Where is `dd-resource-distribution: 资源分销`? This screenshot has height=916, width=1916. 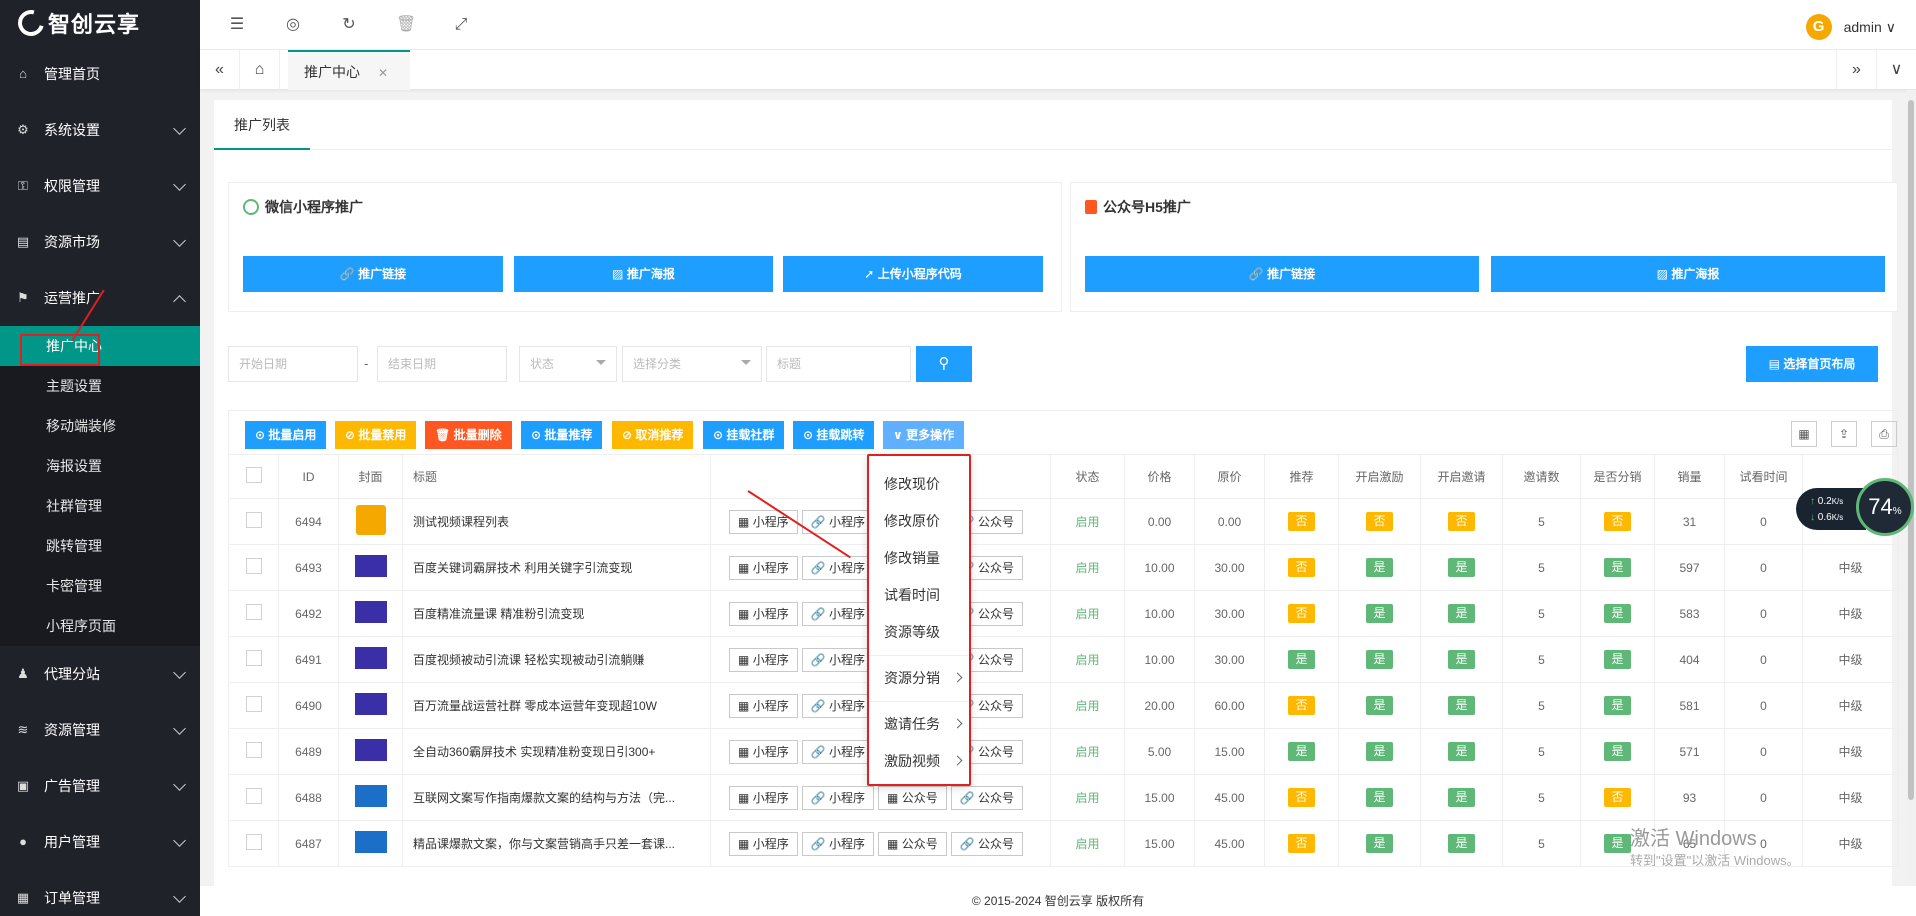 dd-resource-distribution: 资源分销 is located at coordinates (919, 678).